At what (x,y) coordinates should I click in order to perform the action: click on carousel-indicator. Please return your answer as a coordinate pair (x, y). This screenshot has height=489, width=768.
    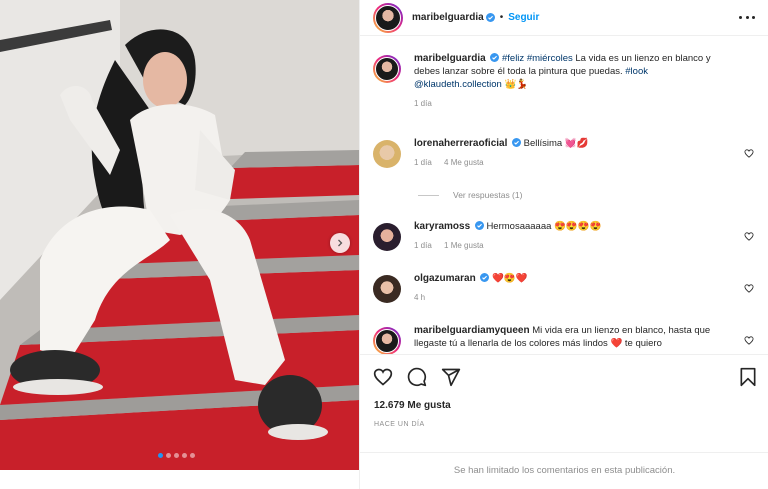
    Looking at the image, I should click on (176, 455).